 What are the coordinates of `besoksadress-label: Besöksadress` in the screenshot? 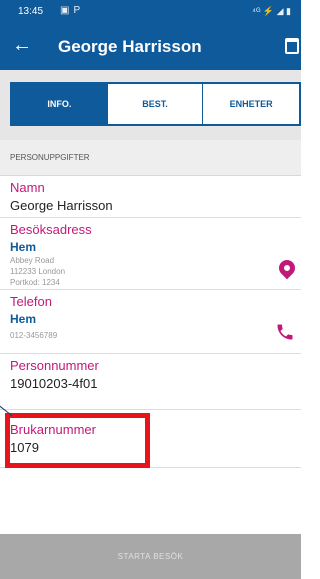 It's located at (51, 229).